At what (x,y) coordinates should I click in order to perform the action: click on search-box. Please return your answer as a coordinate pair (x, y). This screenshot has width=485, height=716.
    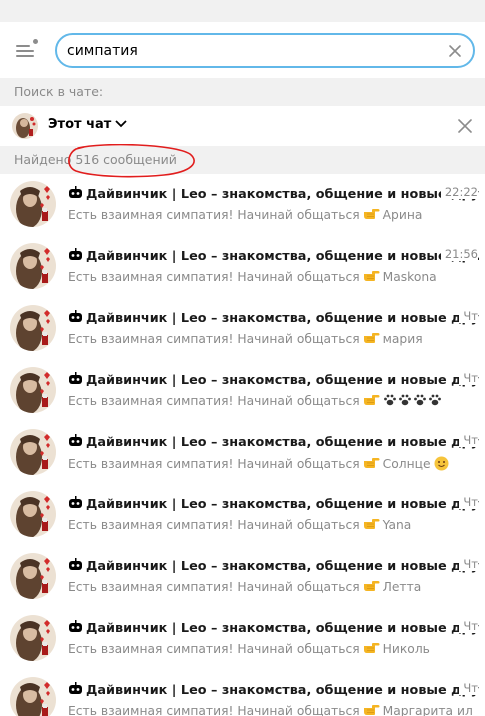
    Looking at the image, I should click on (265, 50).